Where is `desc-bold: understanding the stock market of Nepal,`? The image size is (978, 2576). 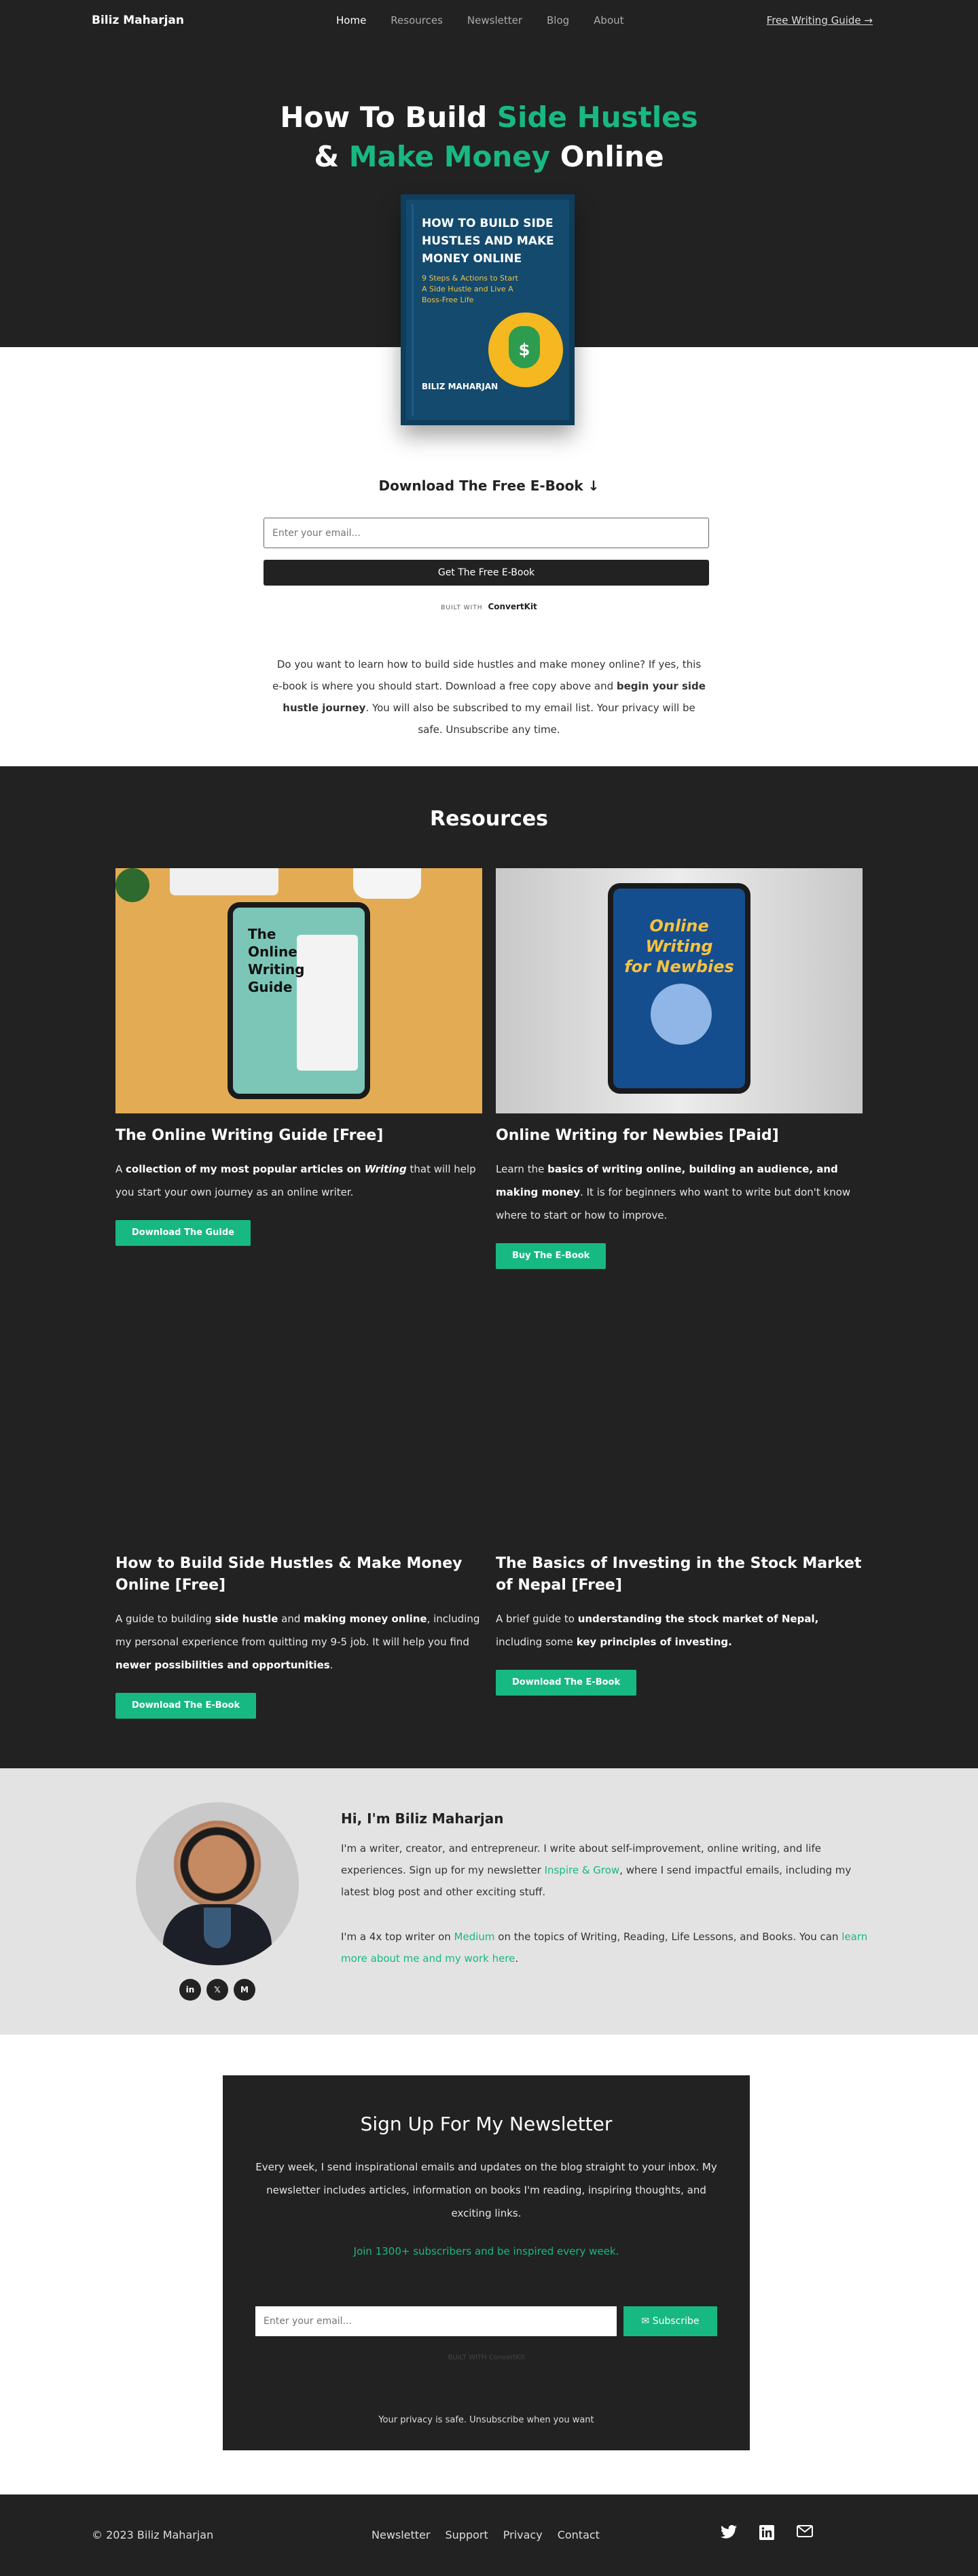
desc-bold: understanding the stock market of Nepal, is located at coordinates (698, 1619).